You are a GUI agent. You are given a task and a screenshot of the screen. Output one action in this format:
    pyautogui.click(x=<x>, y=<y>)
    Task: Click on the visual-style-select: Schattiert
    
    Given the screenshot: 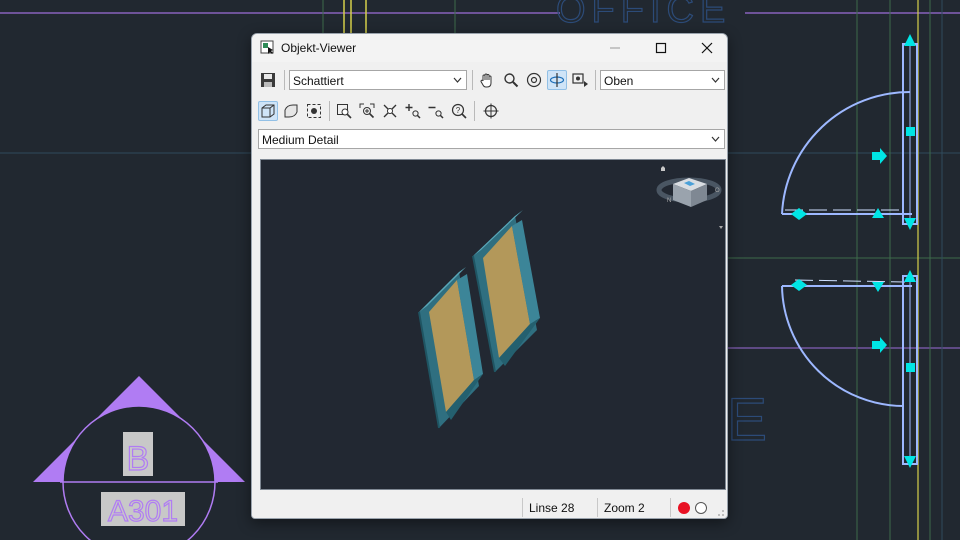 What is the action you would take?
    pyautogui.click(x=378, y=80)
    